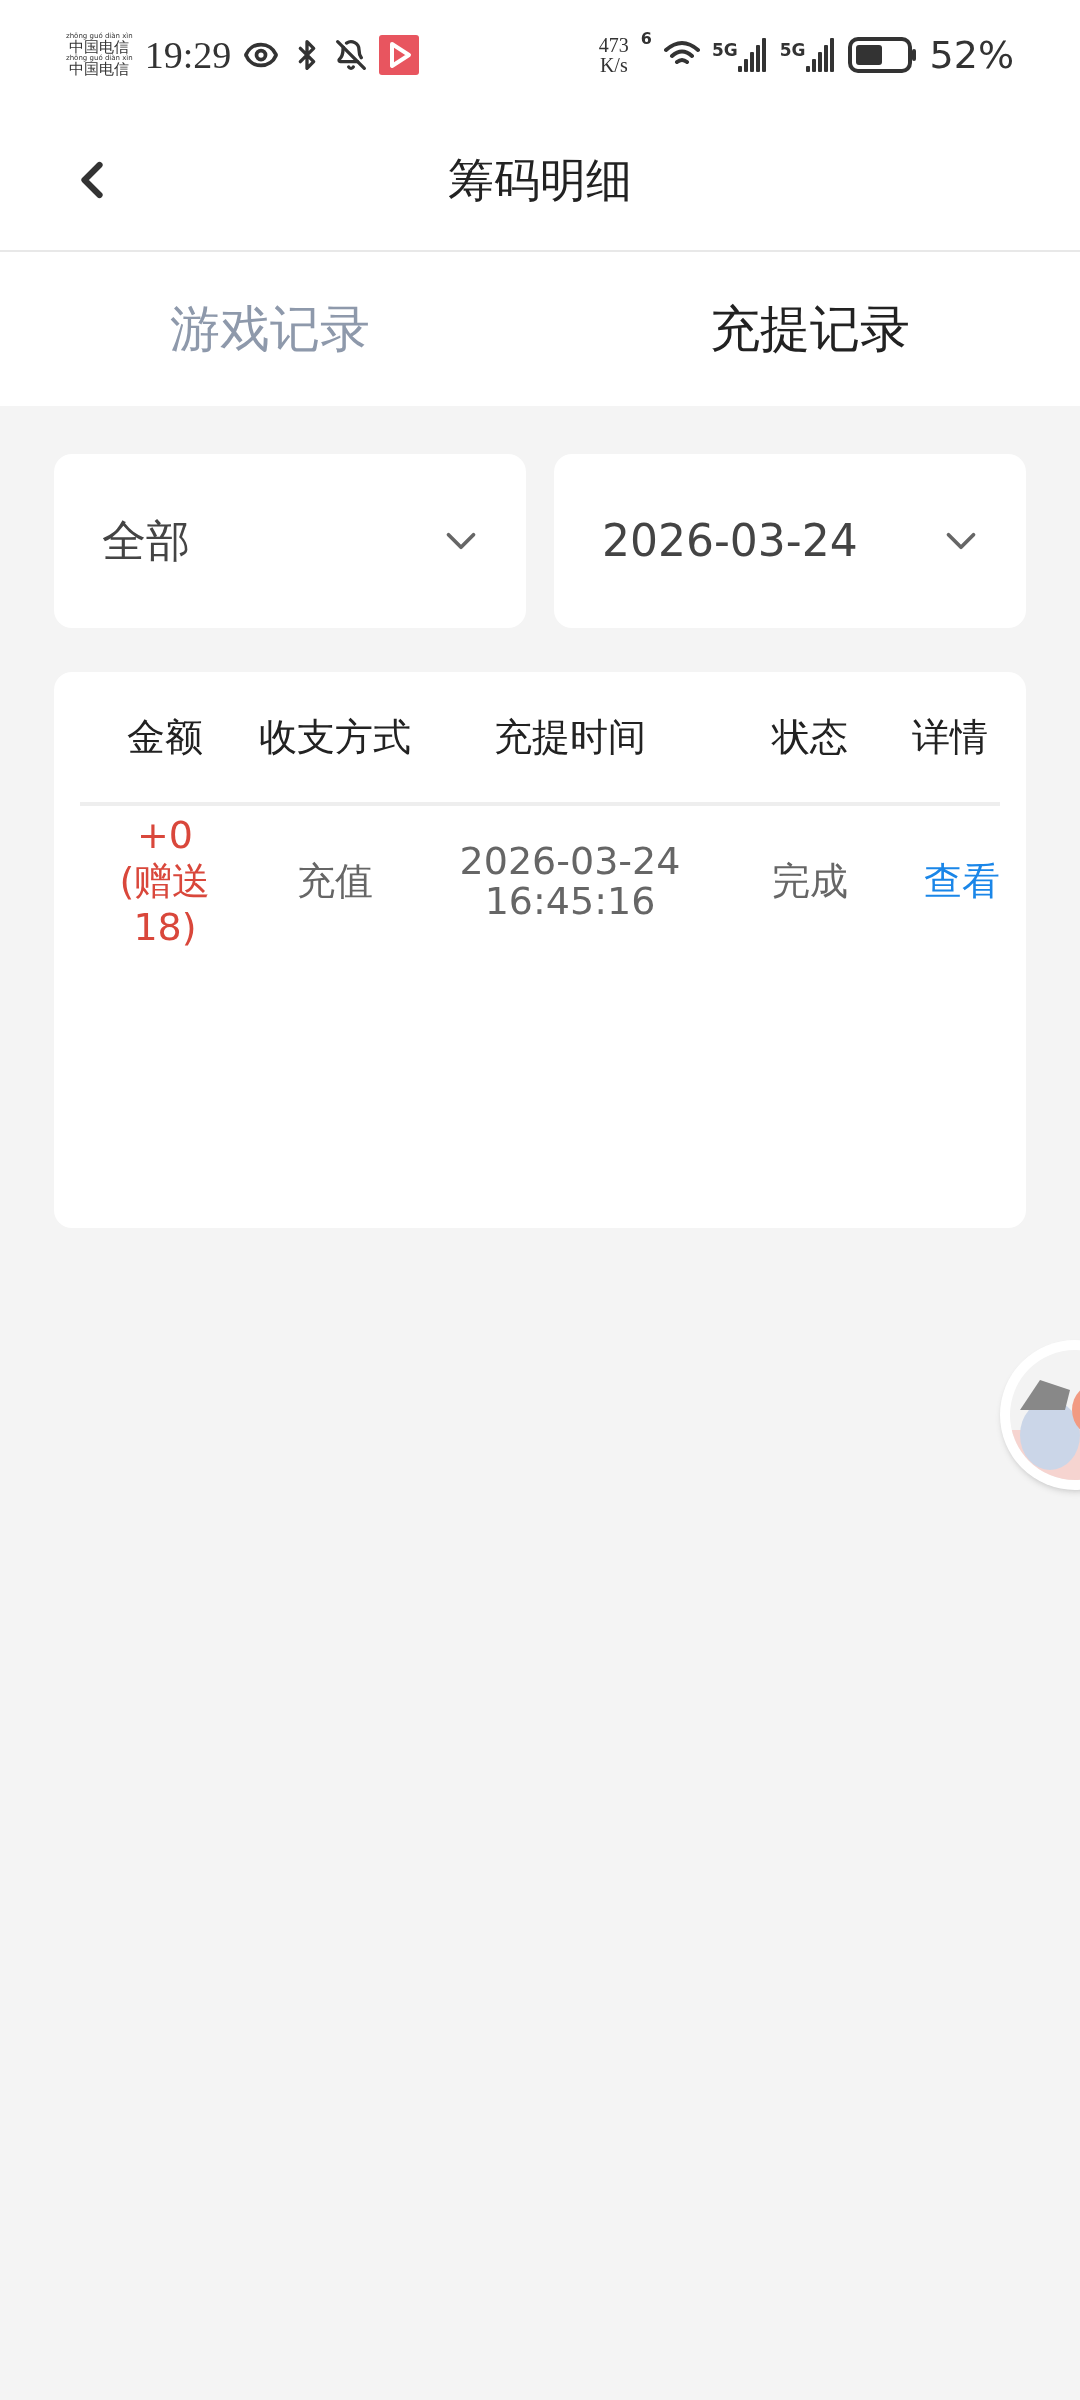 This screenshot has height=2400, width=1080. Describe the element at coordinates (335, 737) in the screenshot. I see `column-header: 收支方式` at that location.